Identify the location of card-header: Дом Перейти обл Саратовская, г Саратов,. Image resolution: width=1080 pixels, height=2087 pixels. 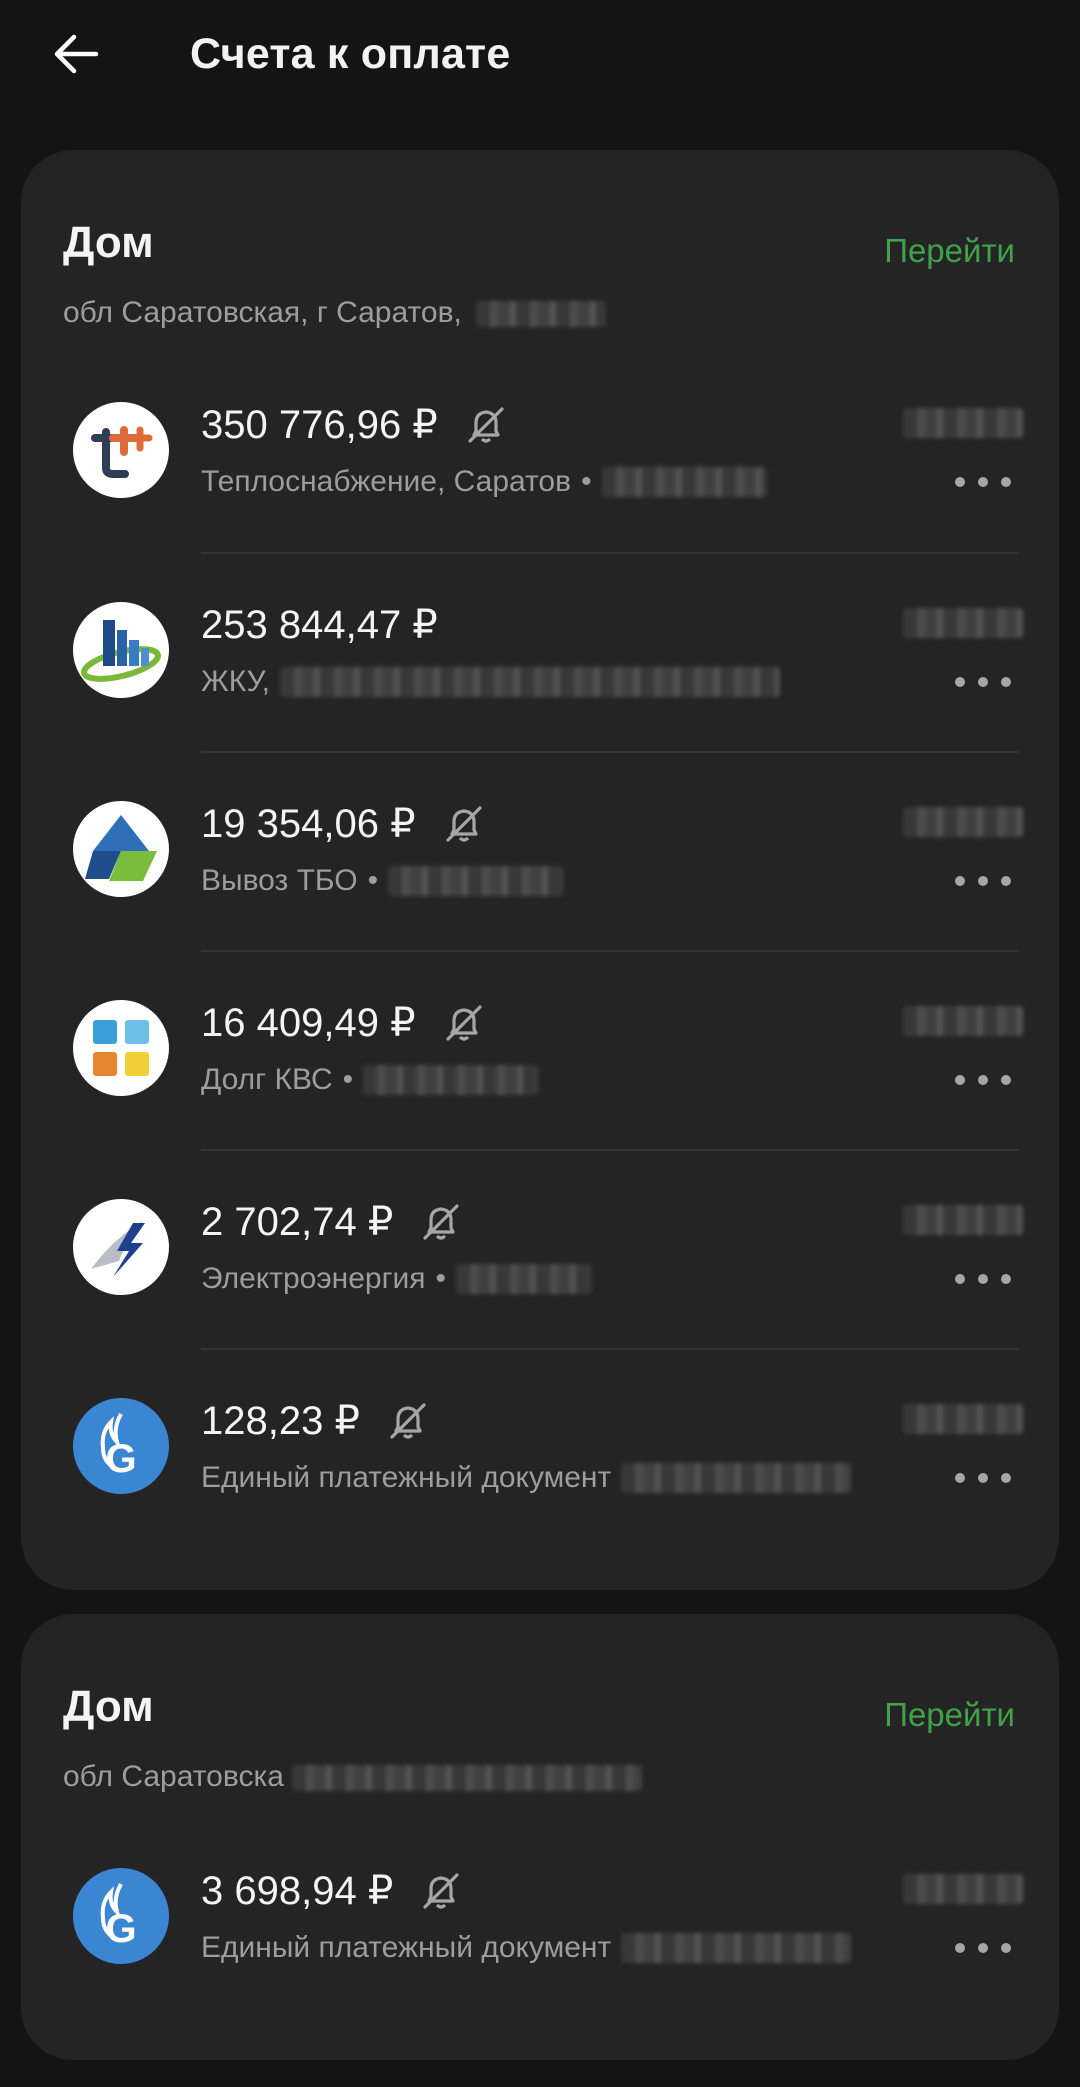
(539, 250).